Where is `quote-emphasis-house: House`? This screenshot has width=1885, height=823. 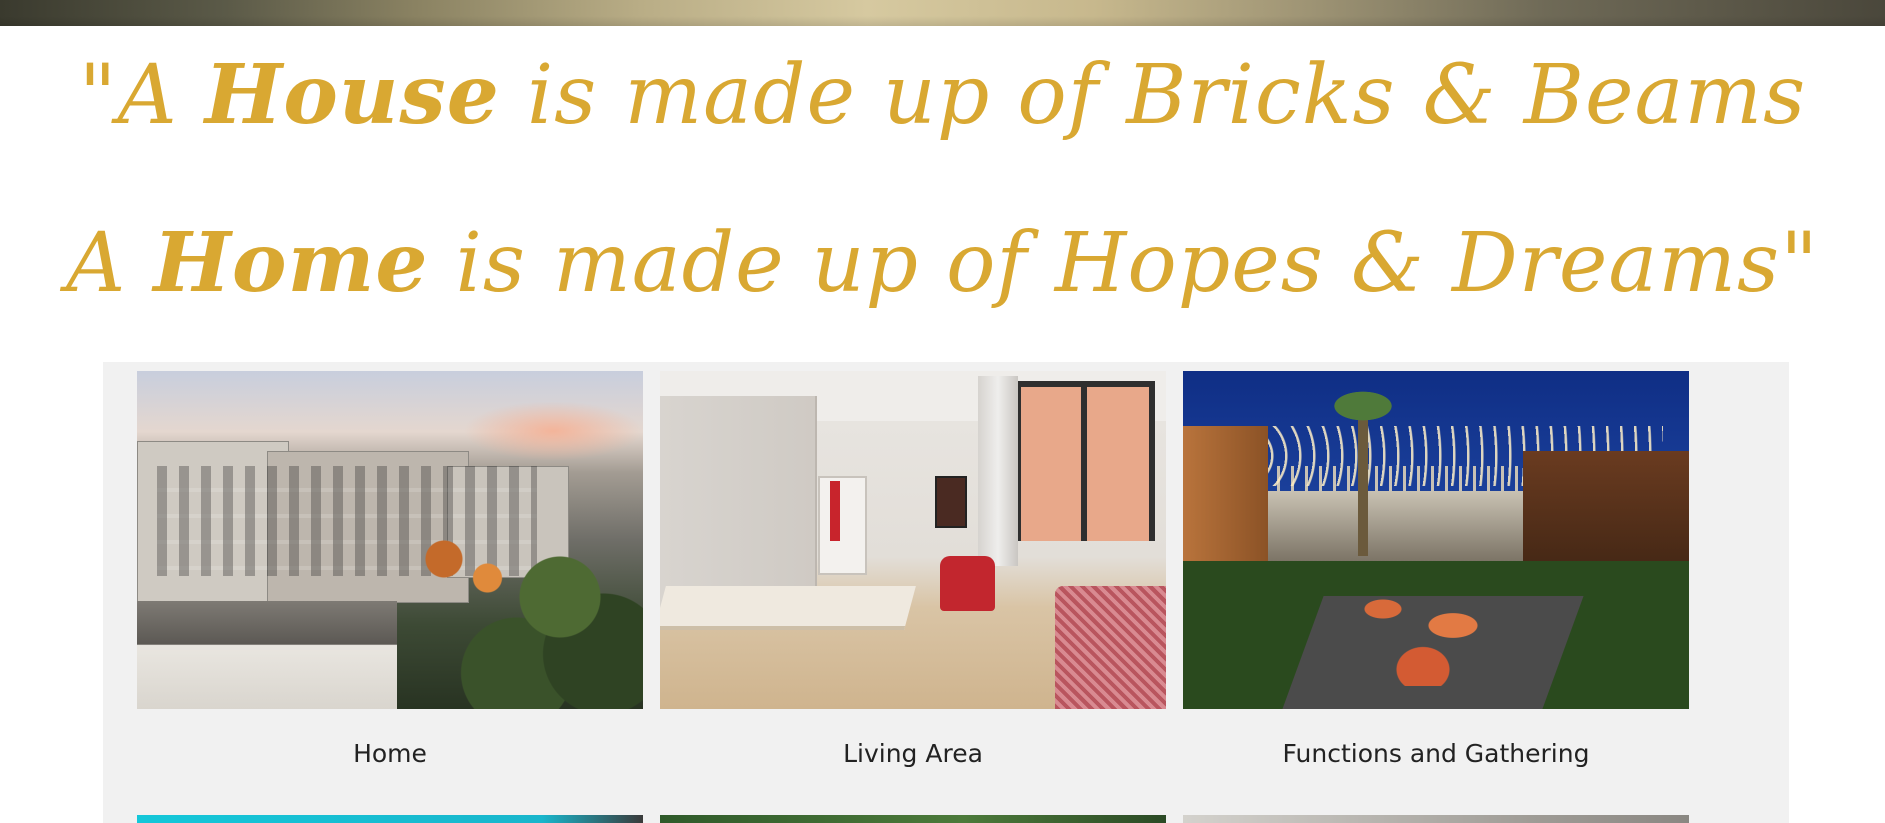
quote-emphasis-house: House is located at coordinates (352, 95).